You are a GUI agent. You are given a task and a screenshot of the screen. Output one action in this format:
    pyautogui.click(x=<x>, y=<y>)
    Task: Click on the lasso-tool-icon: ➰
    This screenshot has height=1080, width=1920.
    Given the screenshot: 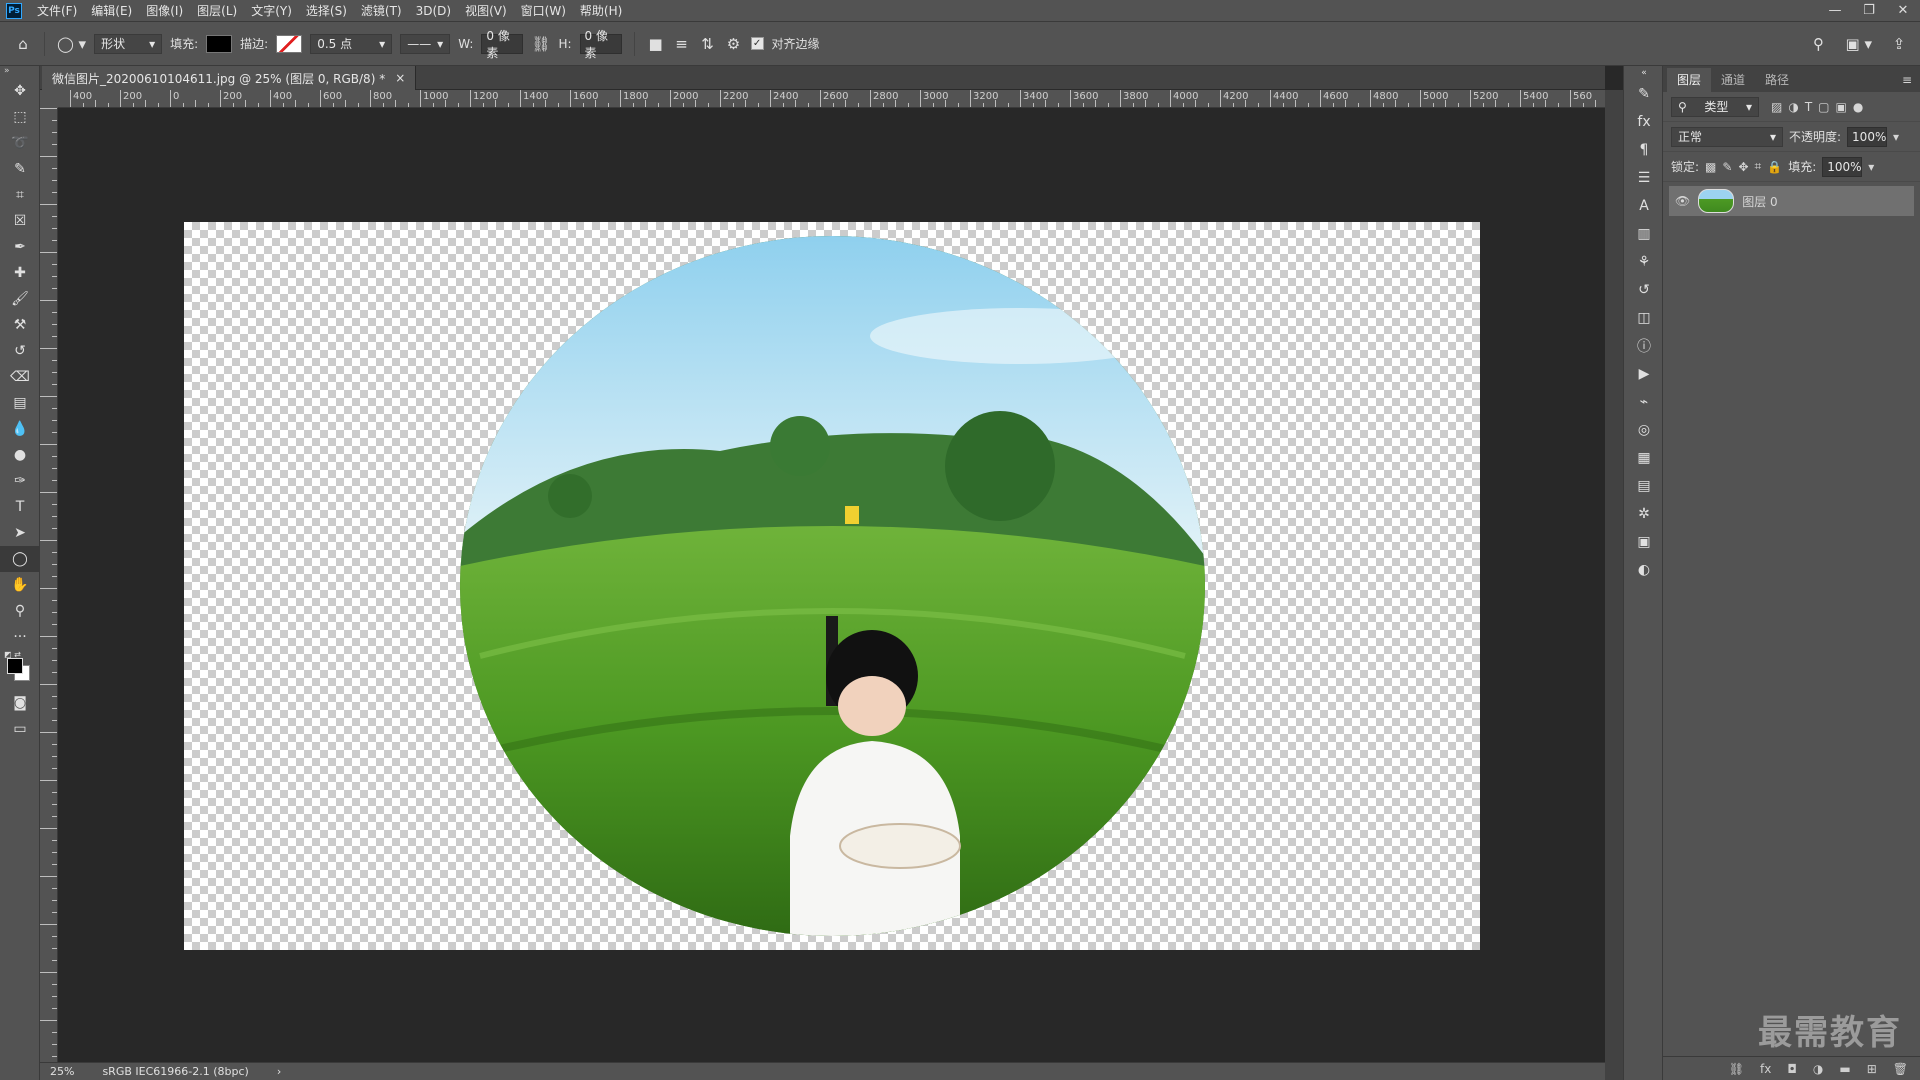 What is the action you would take?
    pyautogui.click(x=20, y=143)
    